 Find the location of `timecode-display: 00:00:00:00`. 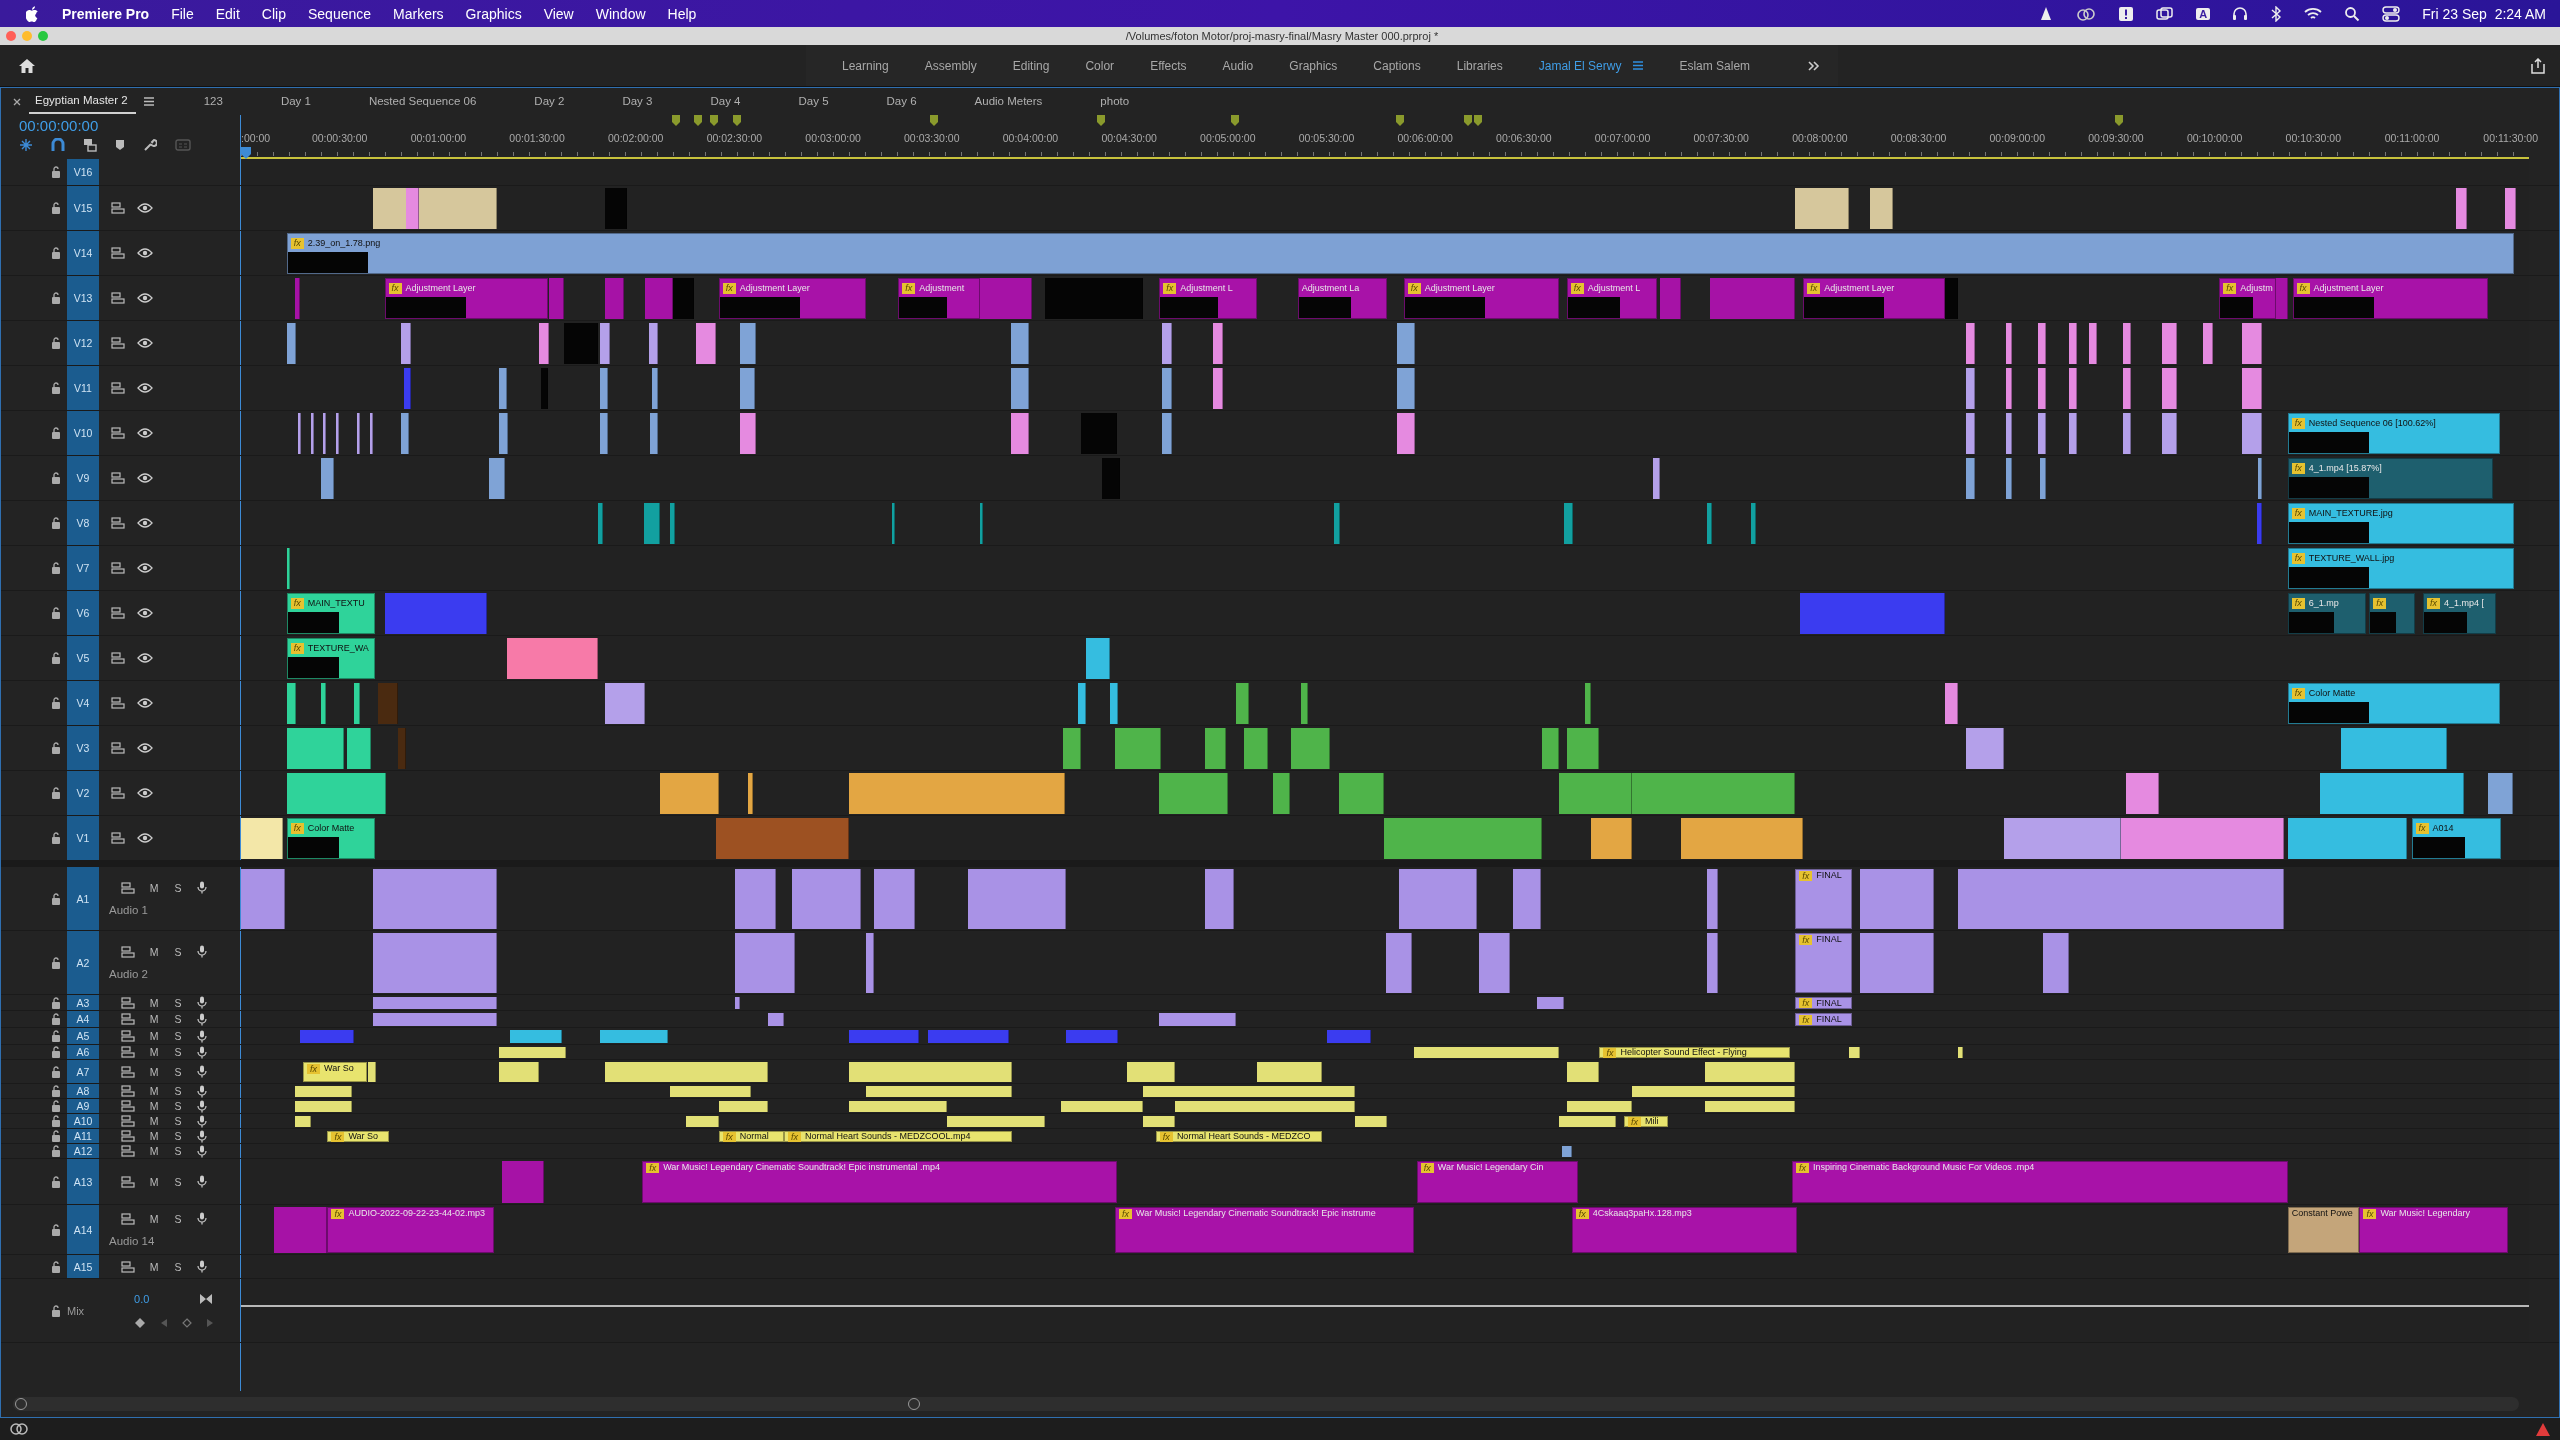

timecode-display: 00:00:00:00 is located at coordinates (129, 125).